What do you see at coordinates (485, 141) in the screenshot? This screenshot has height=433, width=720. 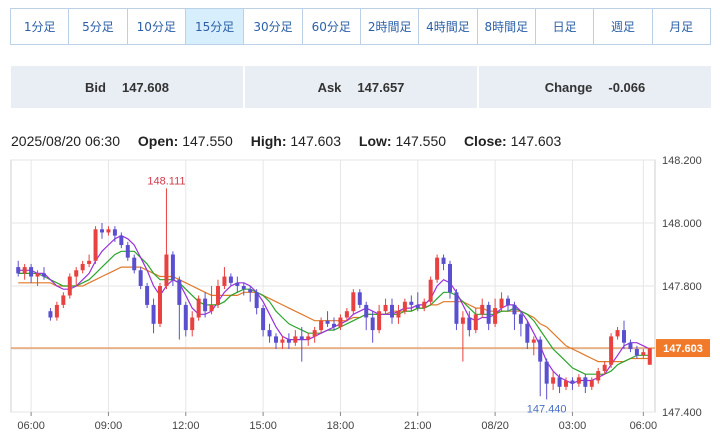 I see `close-label: Close:` at bounding box center [485, 141].